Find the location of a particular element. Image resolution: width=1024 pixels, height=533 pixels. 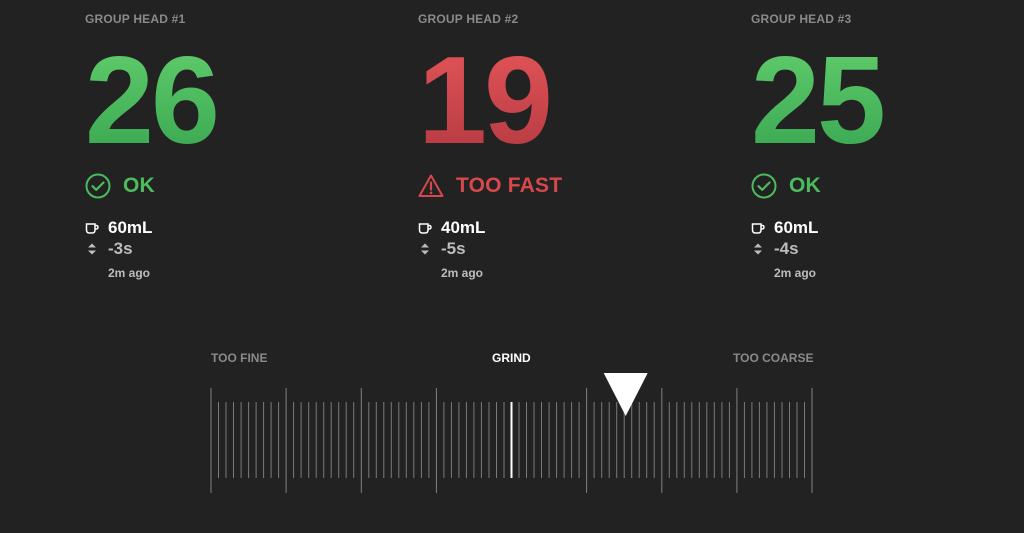

triangle-down-icon is located at coordinates (625, 394).